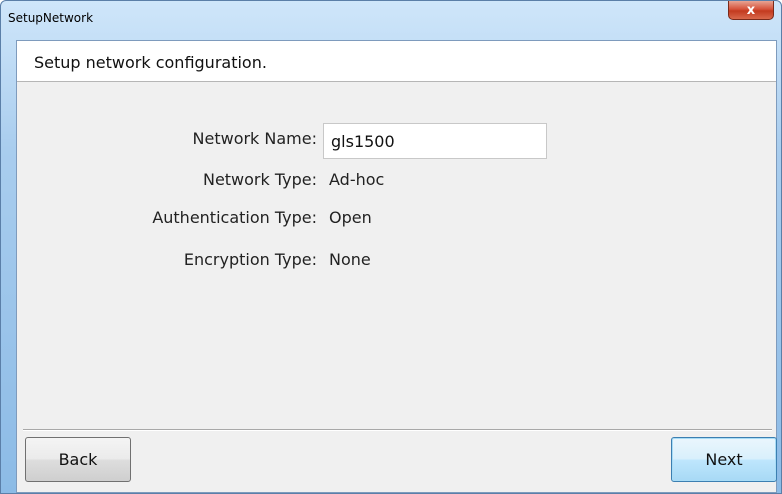 This screenshot has height=494, width=782. I want to click on encryption-type-label: Encryption Type:, so click(250, 259).